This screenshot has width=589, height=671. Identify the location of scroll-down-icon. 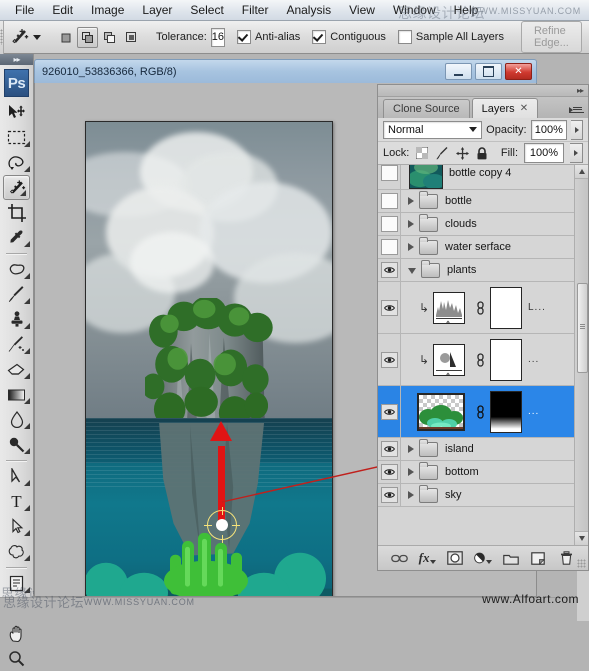
(581, 538).